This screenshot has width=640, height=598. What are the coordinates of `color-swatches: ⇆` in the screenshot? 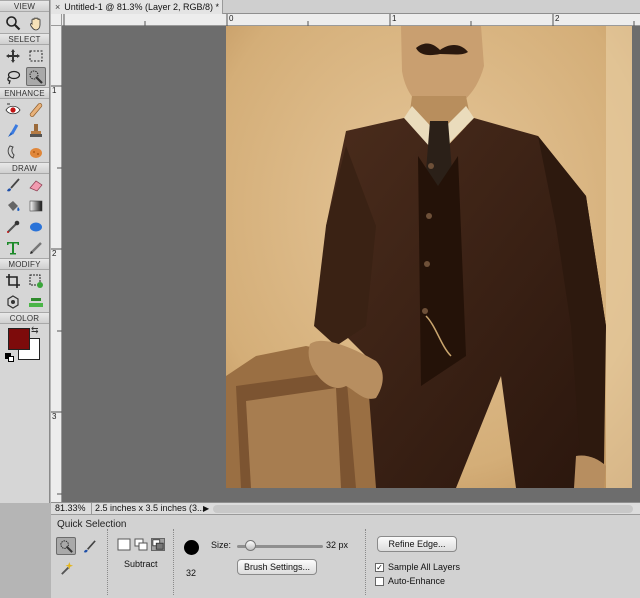 It's located at (24, 347).